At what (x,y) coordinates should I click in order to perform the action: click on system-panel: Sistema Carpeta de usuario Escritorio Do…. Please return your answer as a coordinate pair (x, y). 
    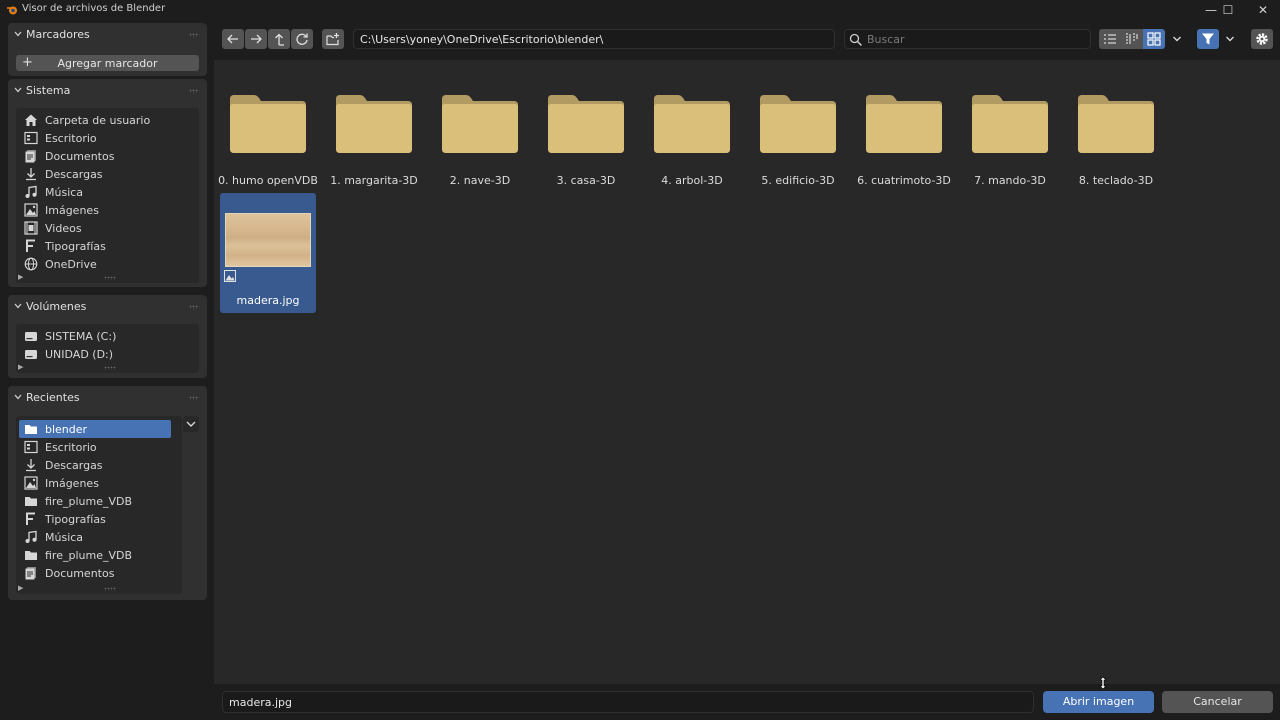
    Looking at the image, I should click on (107, 183).